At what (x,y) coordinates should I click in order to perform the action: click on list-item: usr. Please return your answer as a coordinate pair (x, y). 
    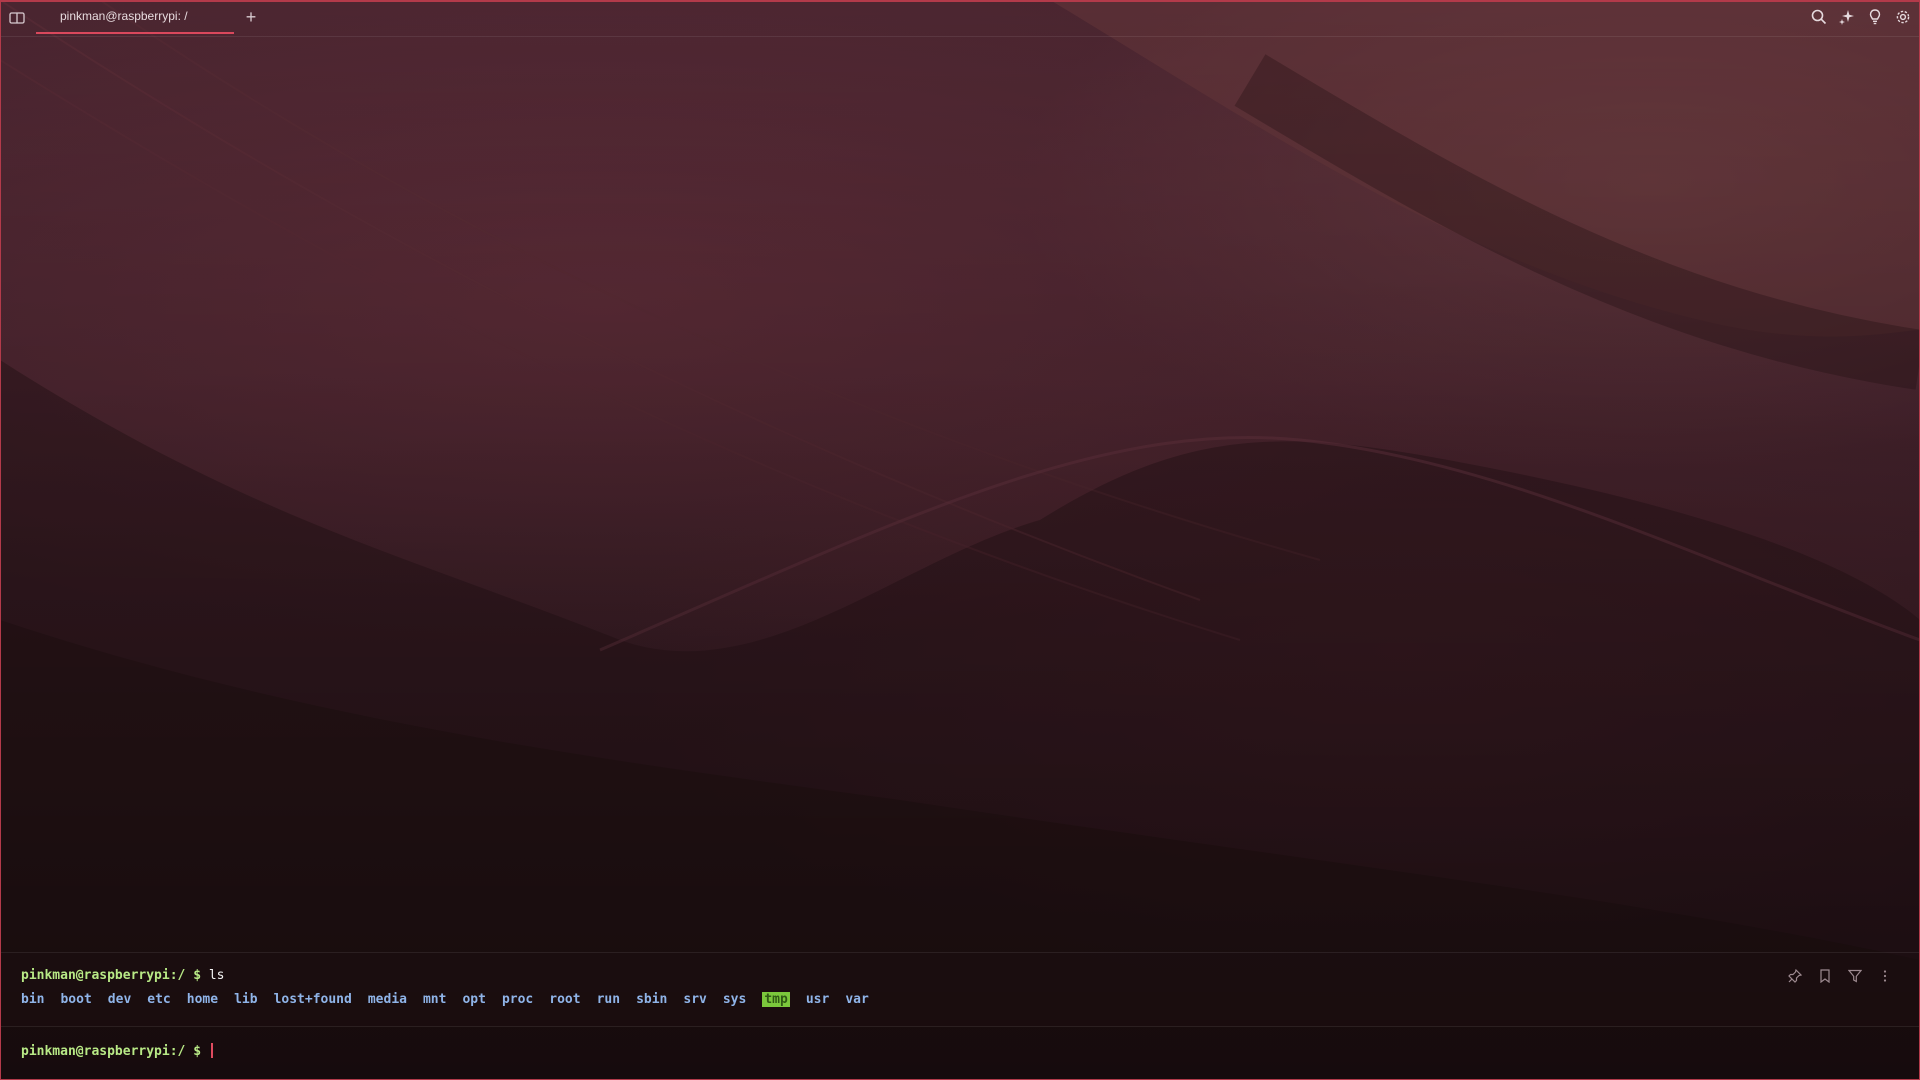
    Looking at the image, I should click on (817, 999).